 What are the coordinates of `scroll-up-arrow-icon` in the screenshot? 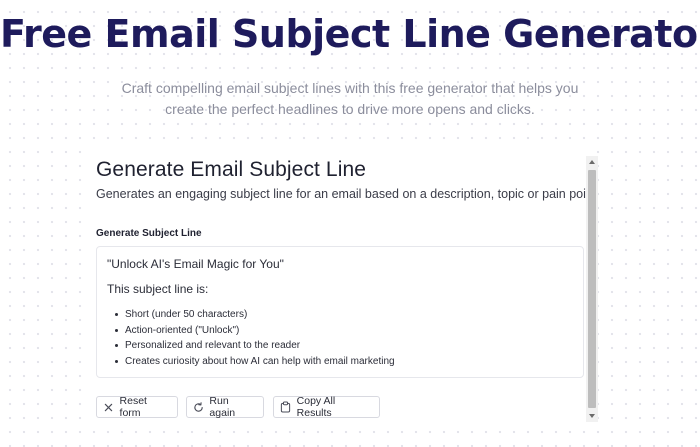 It's located at (592, 162).